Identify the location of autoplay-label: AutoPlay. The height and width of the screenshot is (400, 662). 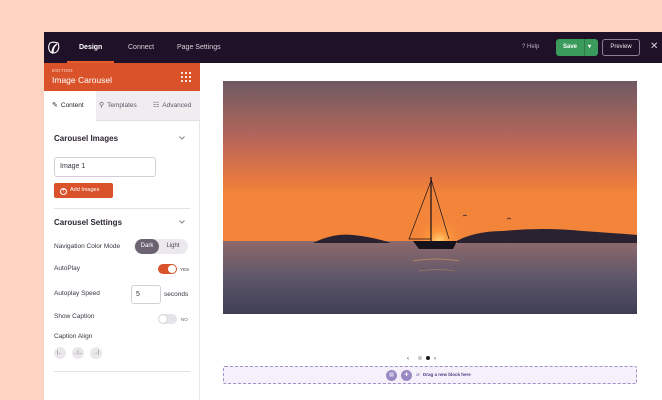
(67, 268).